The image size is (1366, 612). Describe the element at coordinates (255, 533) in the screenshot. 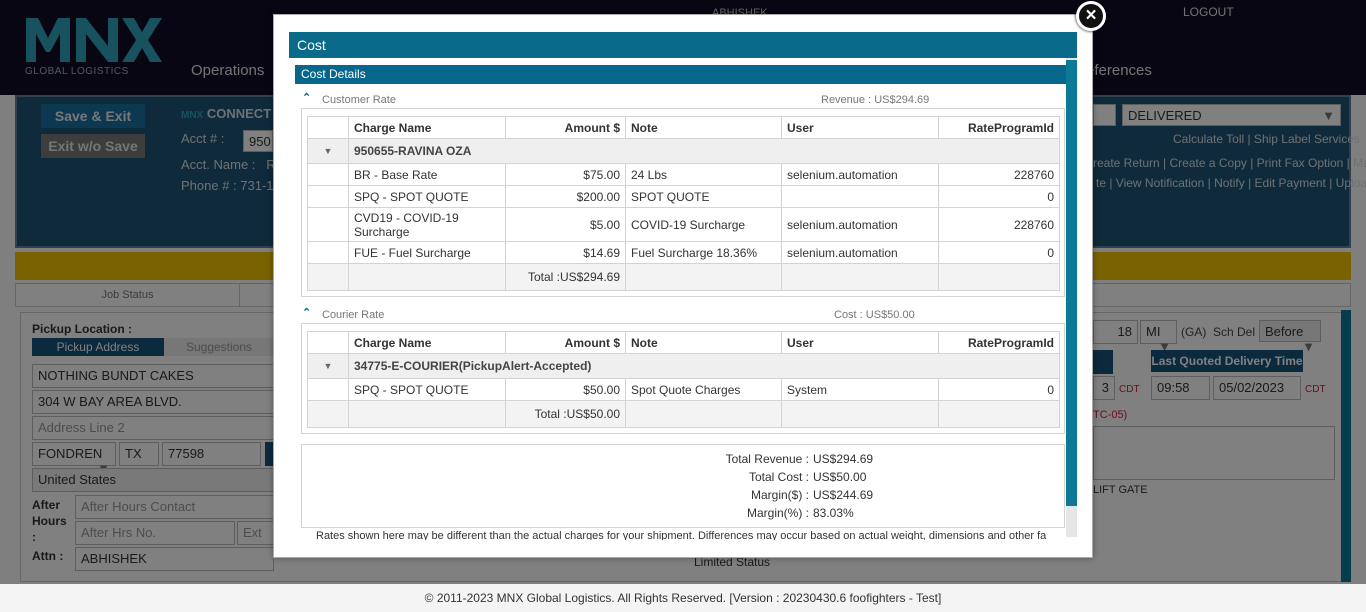

I see `after-hours-ext-field: Ext` at that location.